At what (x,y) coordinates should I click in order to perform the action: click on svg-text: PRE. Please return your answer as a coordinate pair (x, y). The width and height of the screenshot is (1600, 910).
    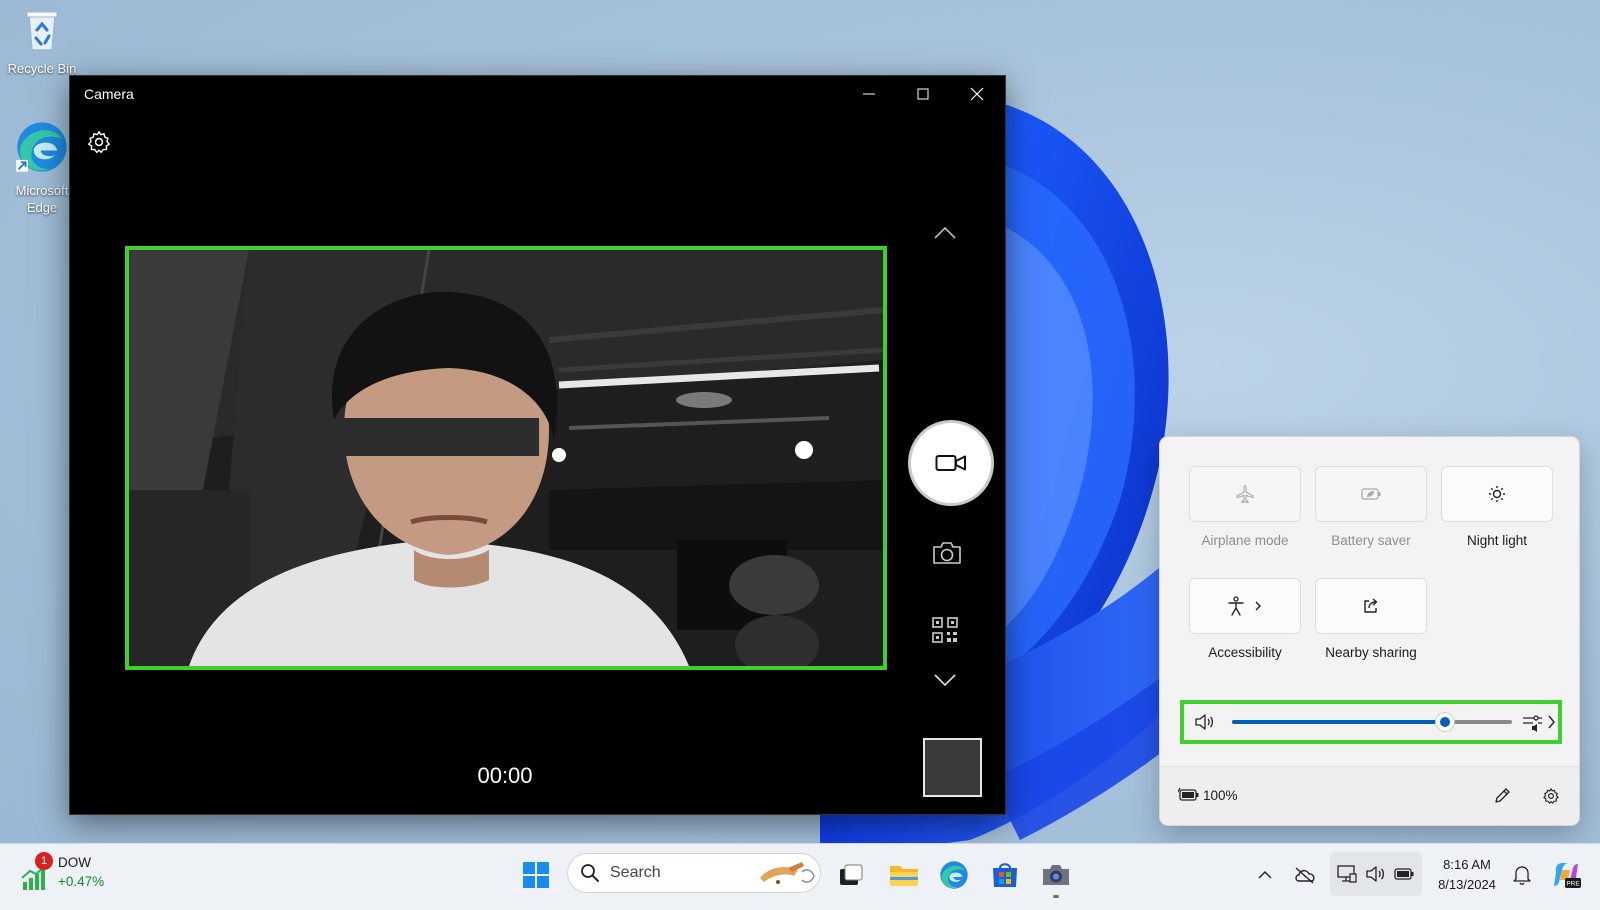
    Looking at the image, I should click on (1573, 884).